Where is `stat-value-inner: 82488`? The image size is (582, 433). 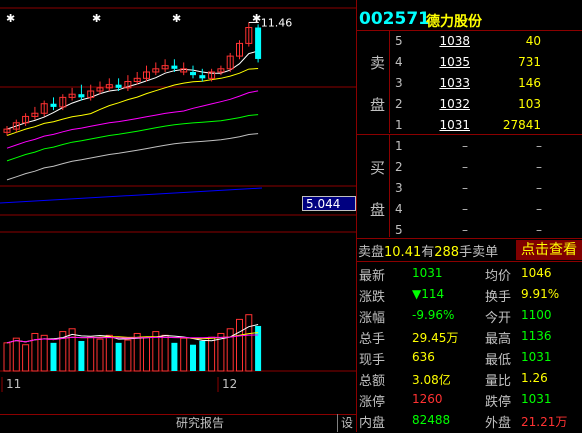 stat-value-inner: 82488 is located at coordinates (431, 420).